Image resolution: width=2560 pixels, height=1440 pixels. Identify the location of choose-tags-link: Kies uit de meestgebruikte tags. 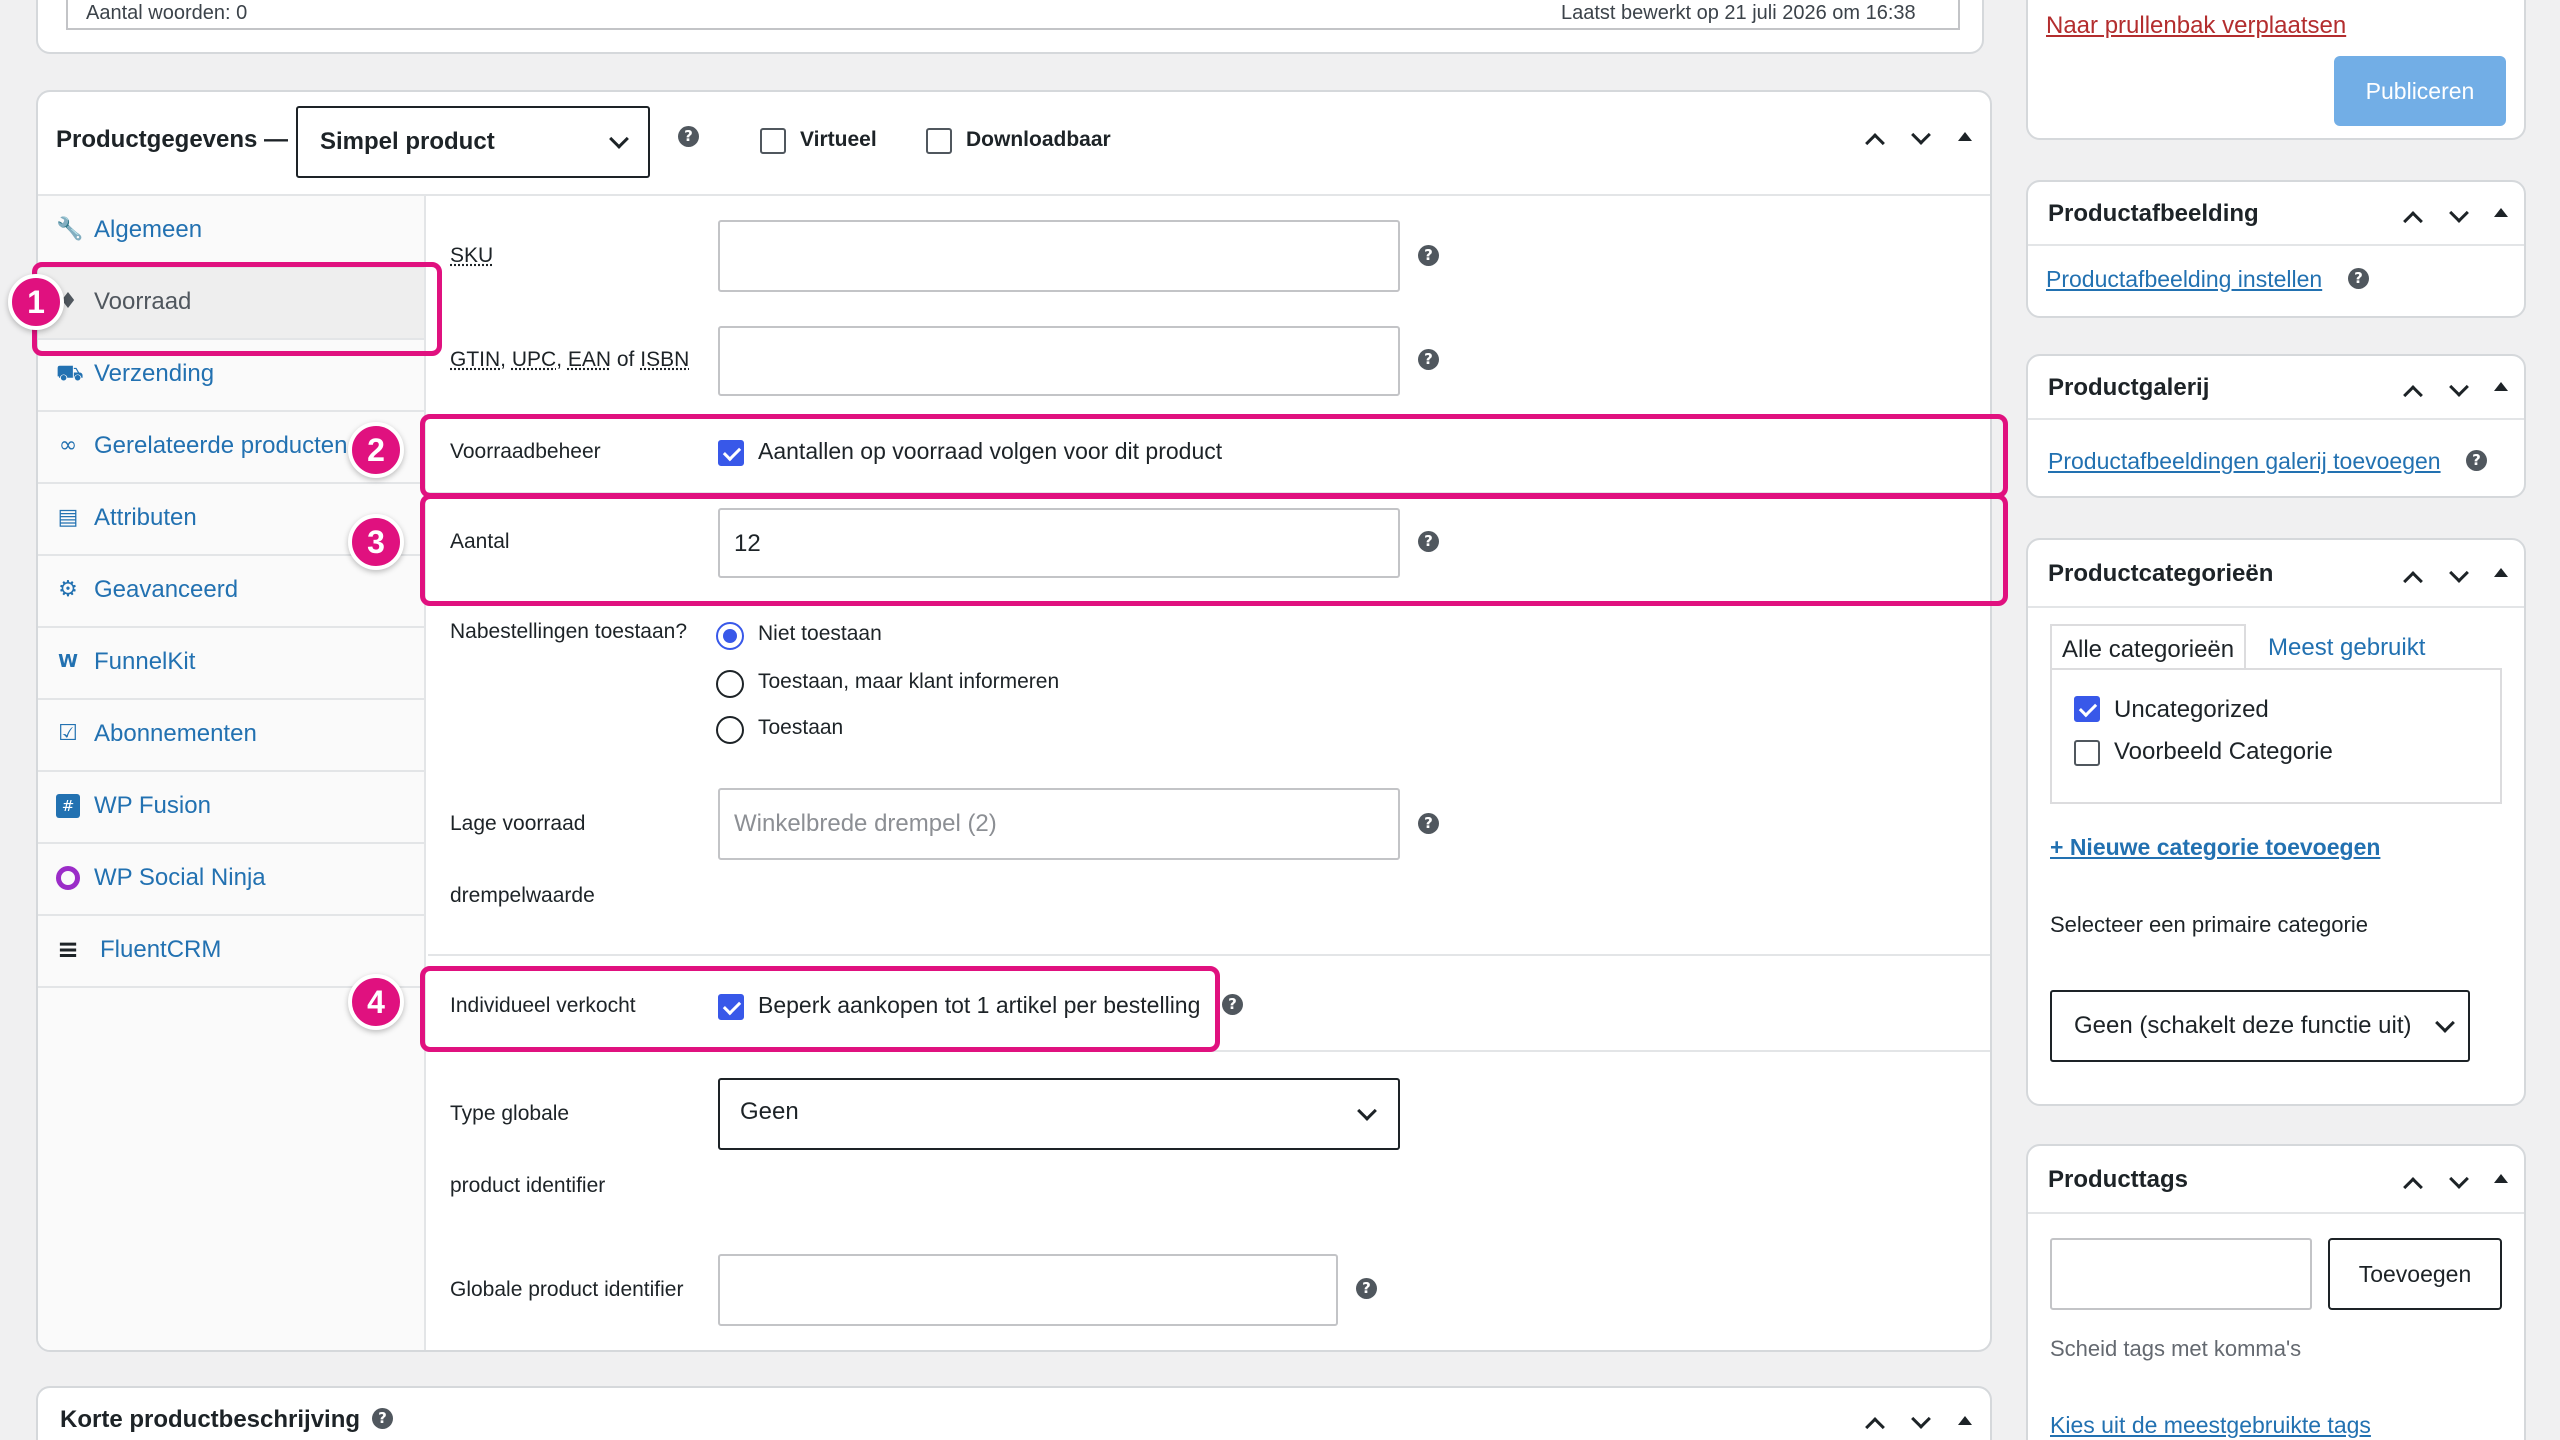
(2210, 1425).